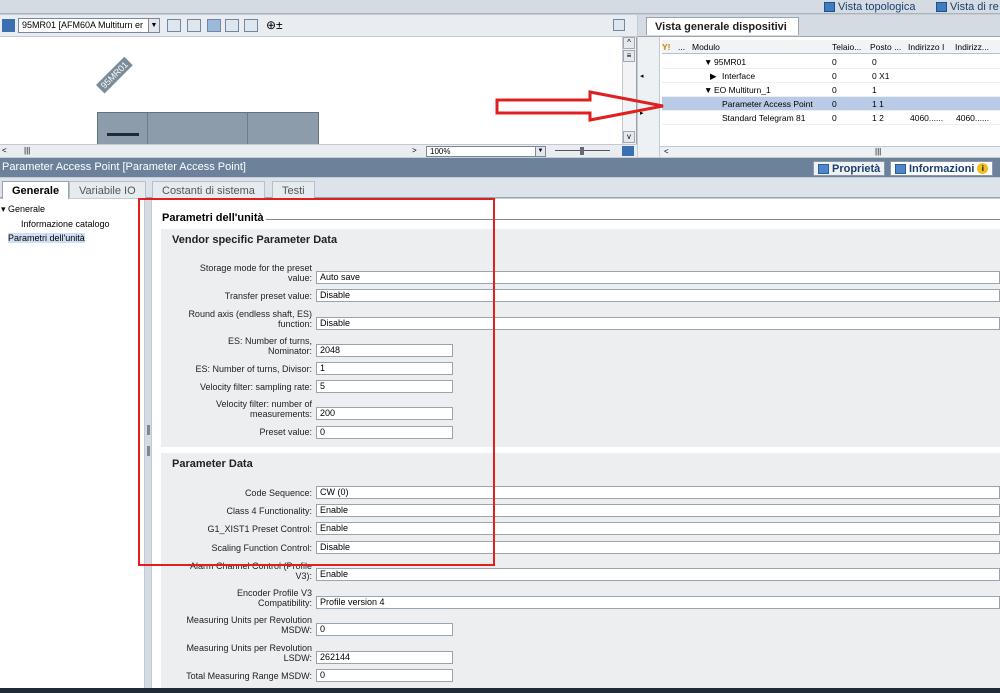 This screenshot has width=1000, height=693. I want to click on grid-icon, so click(232, 25).